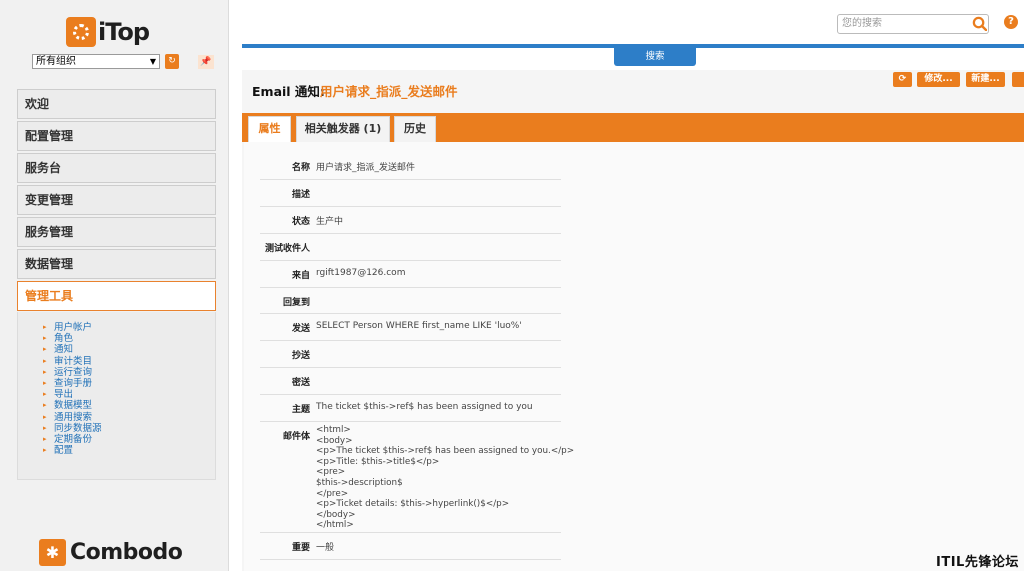 This screenshot has height=571, width=1024. I want to click on object-class-label: Email 通知:, so click(288, 91).